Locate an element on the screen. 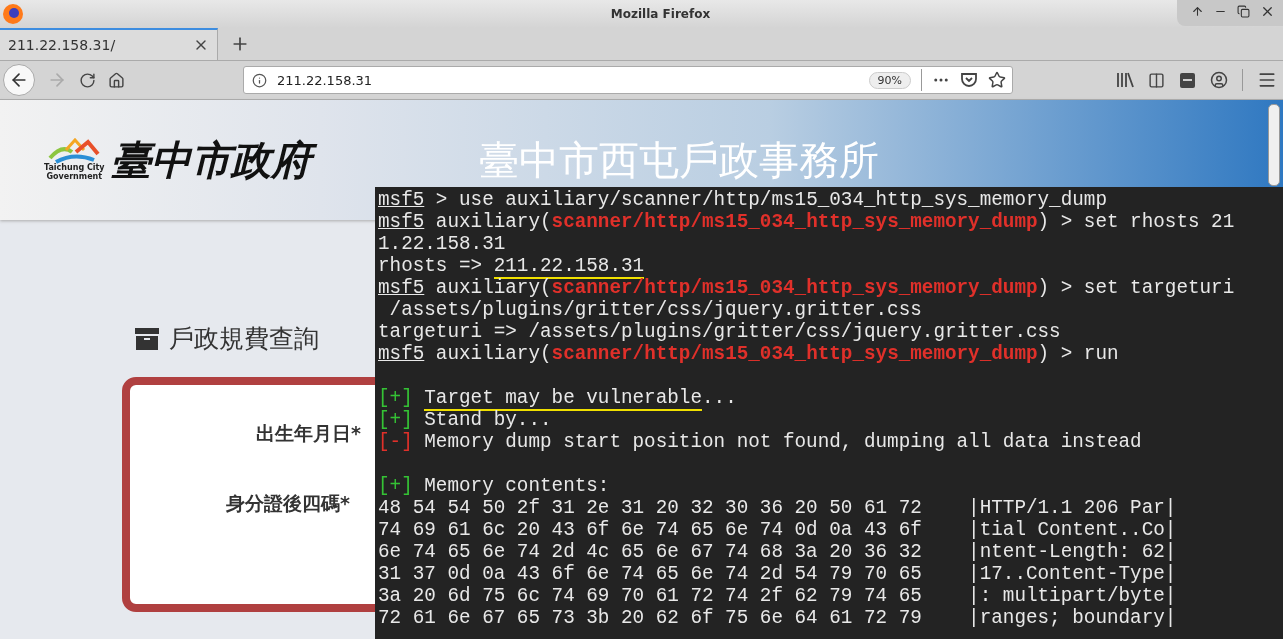 The width and height of the screenshot is (1283, 639). terminal-line: [-] Memory dump start position not found, dumping all data instead is located at coordinates (760, 442).